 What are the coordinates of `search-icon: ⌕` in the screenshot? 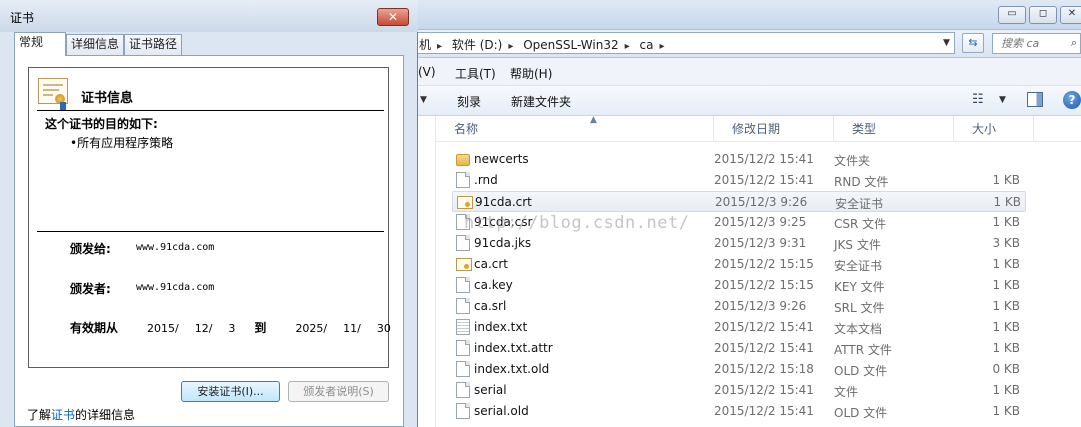 It's located at (1074, 43).